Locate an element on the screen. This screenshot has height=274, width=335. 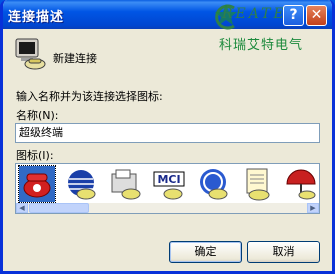
new-connection-icon is located at coordinates (30, 54).